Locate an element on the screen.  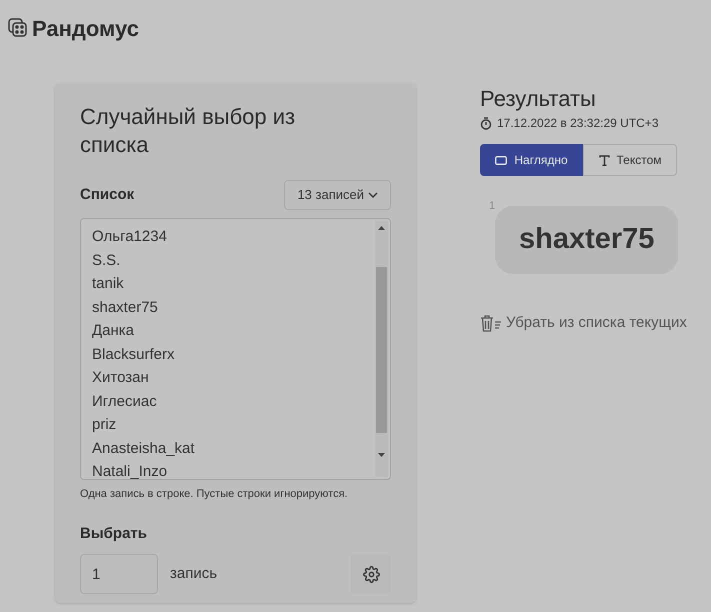
unit-label: запись is located at coordinates (194, 574).